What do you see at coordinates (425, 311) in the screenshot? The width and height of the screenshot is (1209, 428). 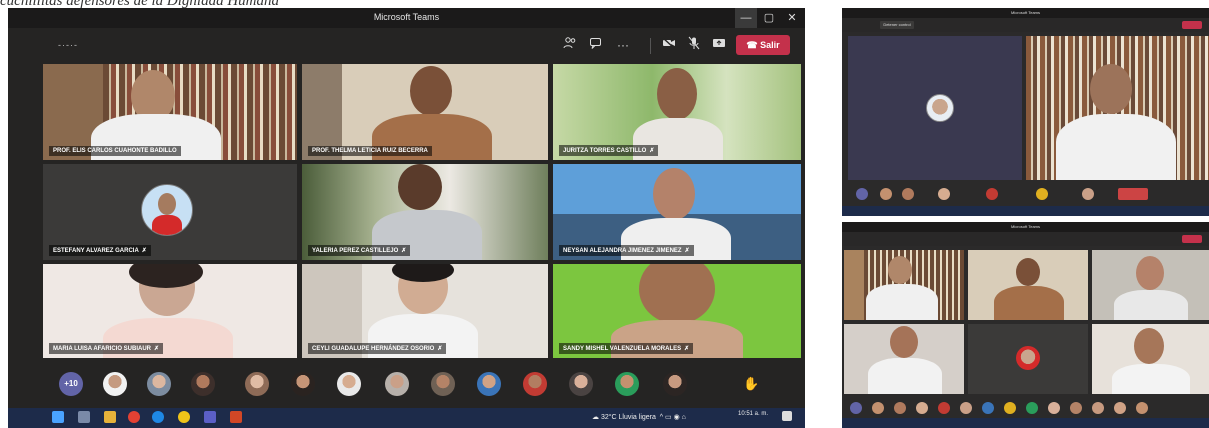 I see `video-tile: CEYLI GUADALUPE HERNÁNDEZ OSORIO ✗` at bounding box center [425, 311].